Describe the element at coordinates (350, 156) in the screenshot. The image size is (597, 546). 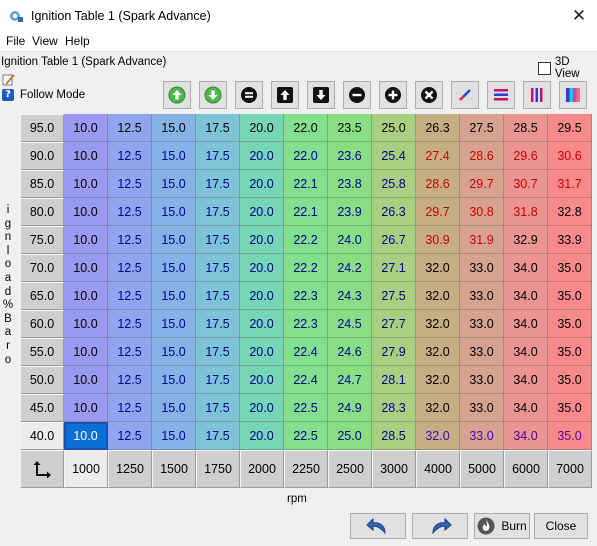
I see `table-cell: 23.6` at that location.